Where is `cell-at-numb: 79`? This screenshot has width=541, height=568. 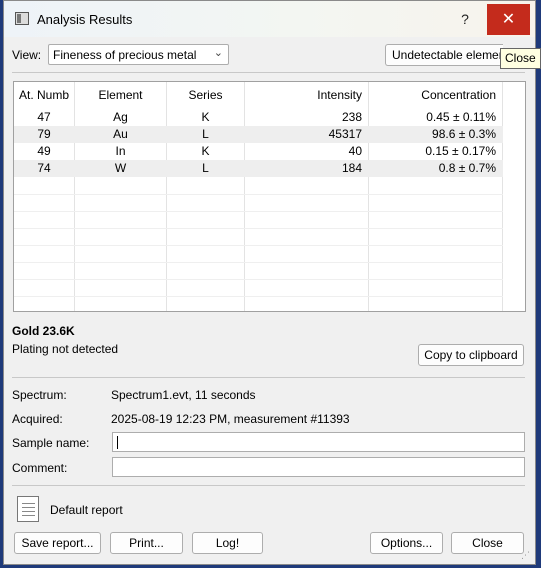 cell-at-numb: 79 is located at coordinates (44, 134).